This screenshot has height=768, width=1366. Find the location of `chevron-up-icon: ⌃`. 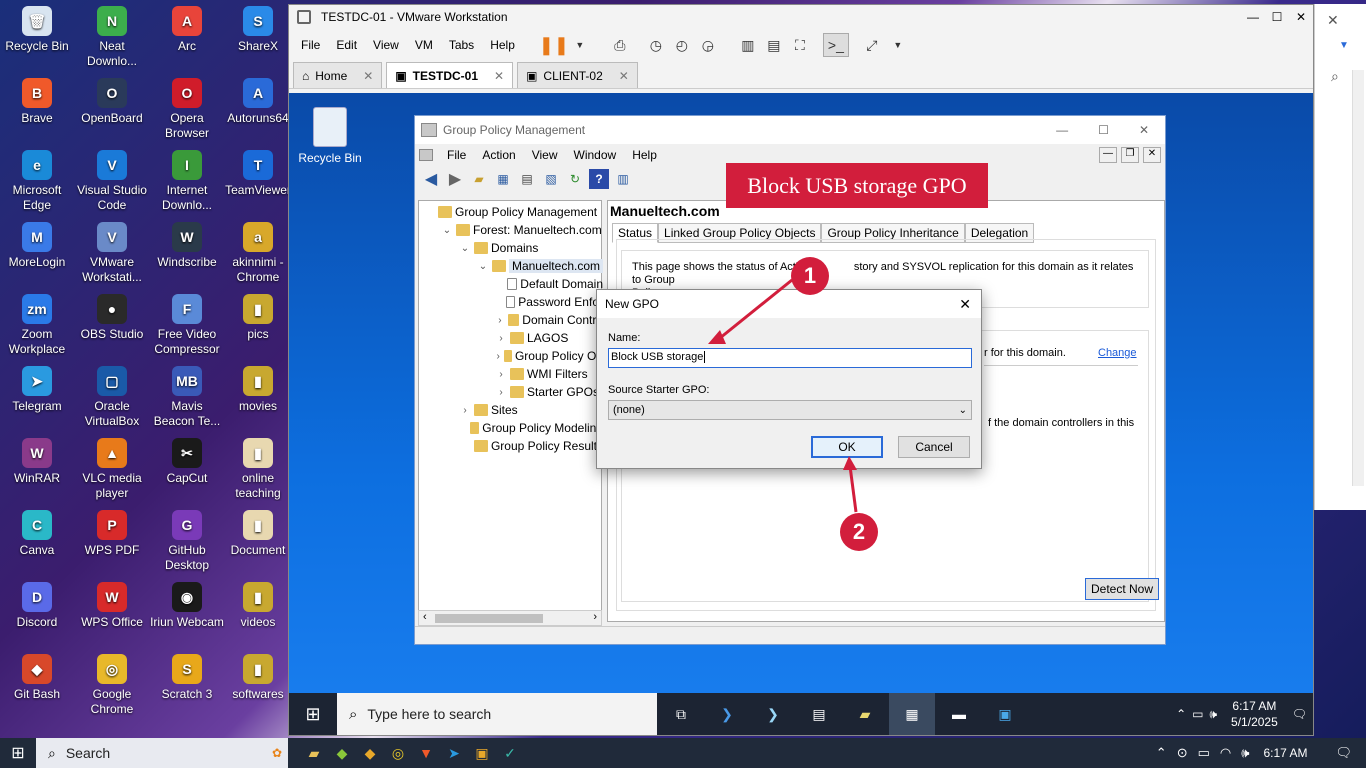

chevron-up-icon: ⌃ is located at coordinates (1161, 753).